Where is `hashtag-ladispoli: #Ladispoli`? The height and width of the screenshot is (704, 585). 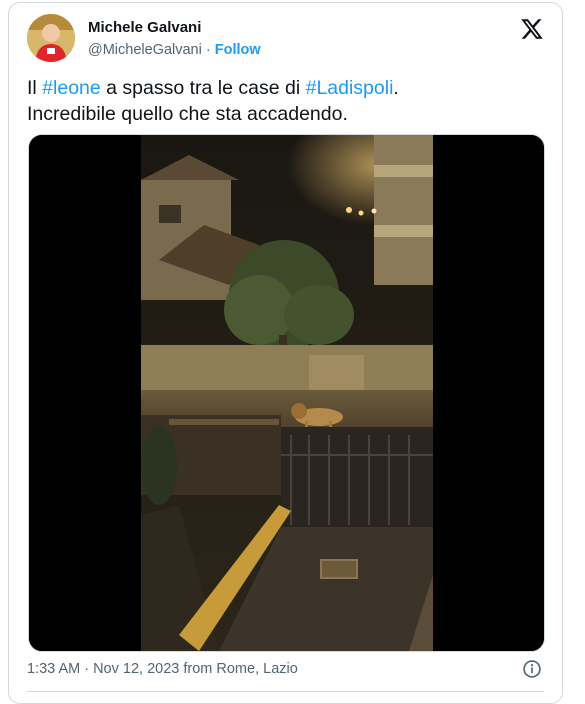 hashtag-ladispoli: #Ladispoli is located at coordinates (350, 88).